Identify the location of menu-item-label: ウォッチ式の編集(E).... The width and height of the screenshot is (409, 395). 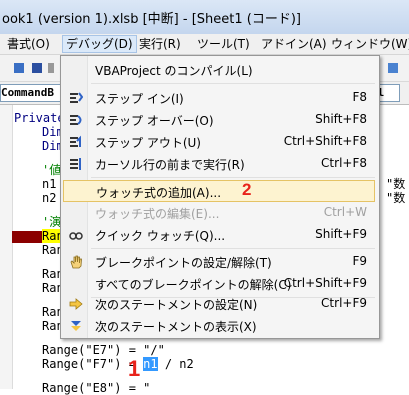
(157, 214).